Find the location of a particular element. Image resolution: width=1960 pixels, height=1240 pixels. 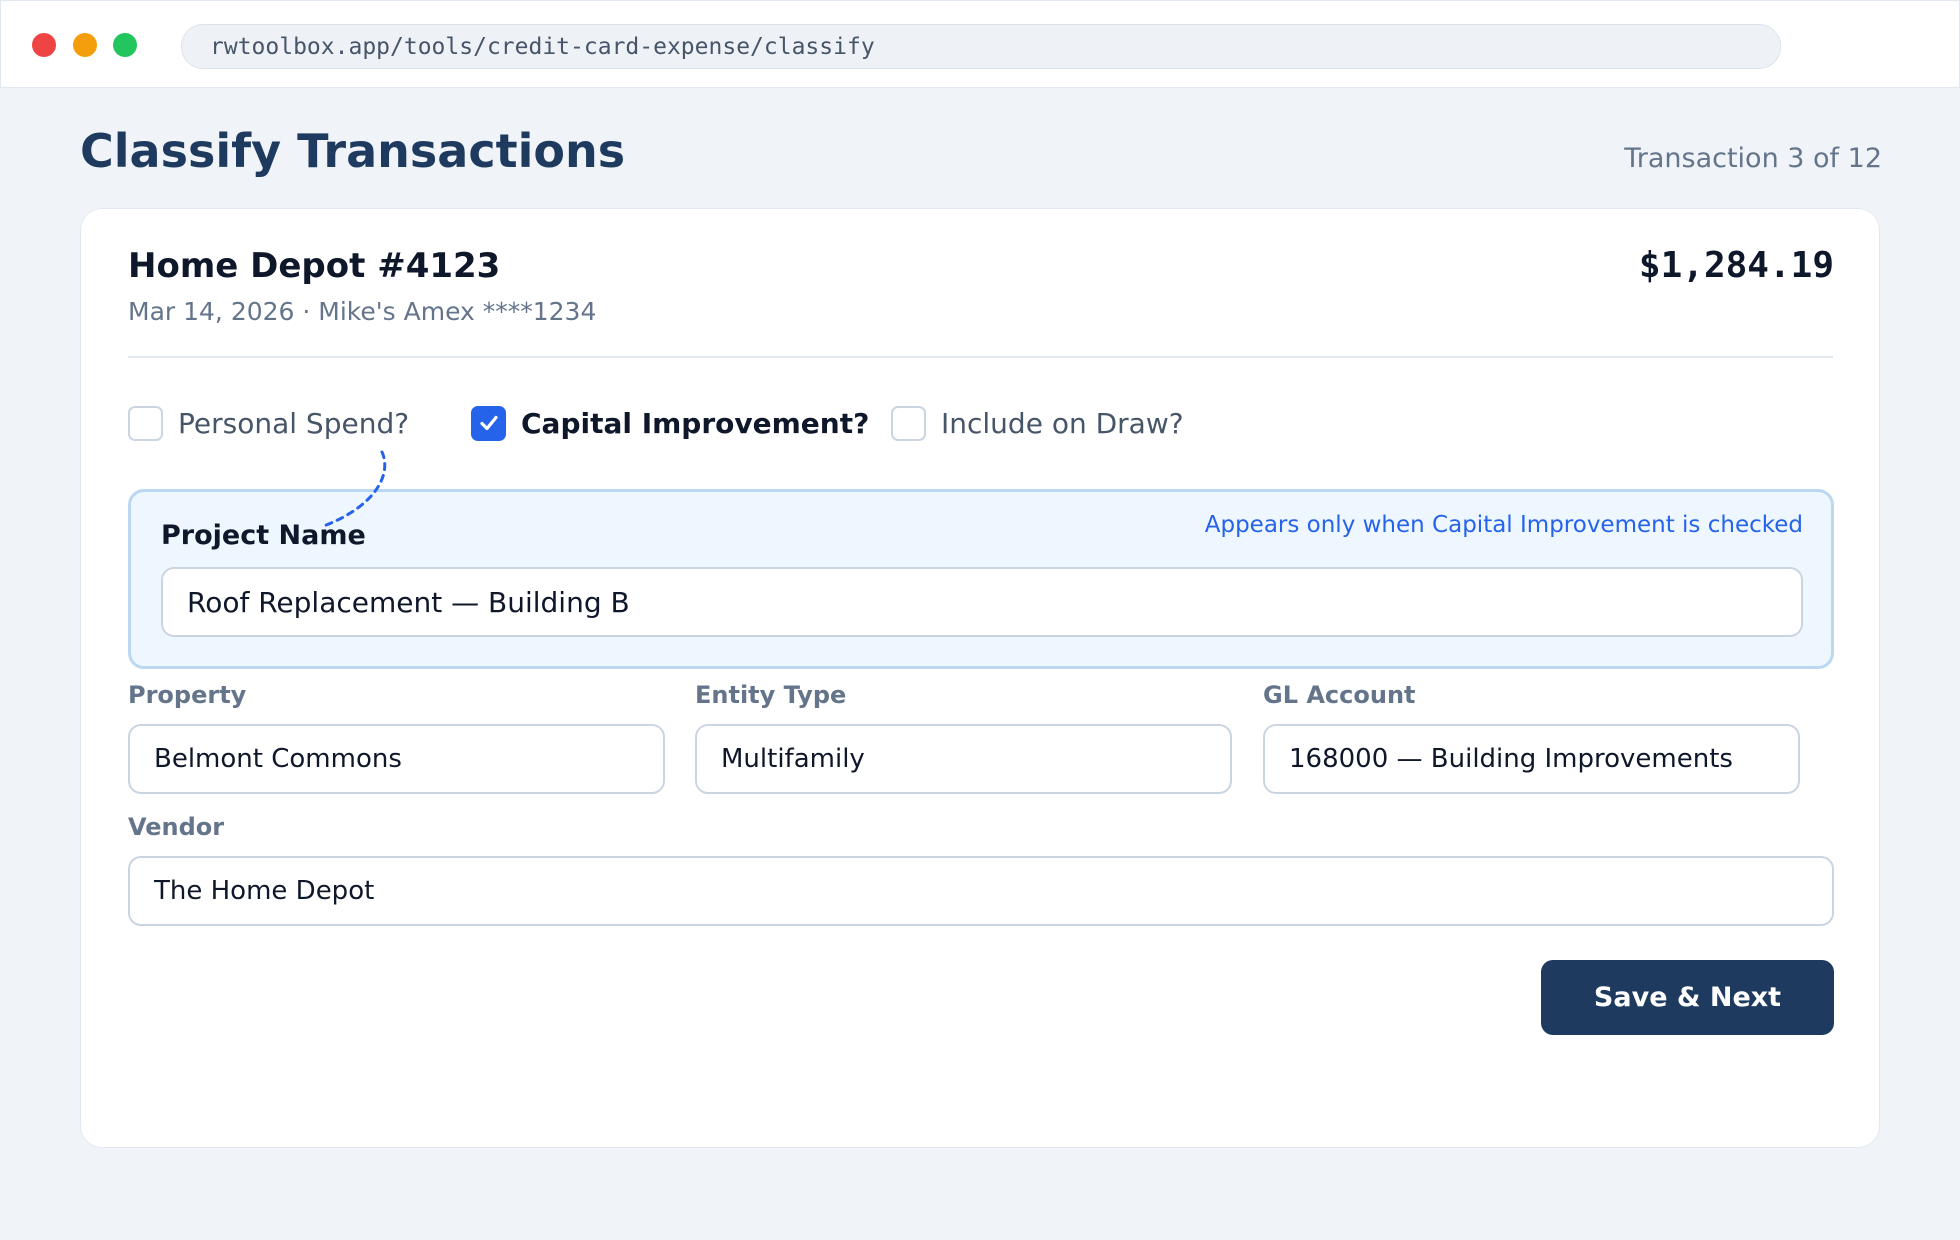

include-on-draw-label: Include on Draw? is located at coordinates (1062, 423).